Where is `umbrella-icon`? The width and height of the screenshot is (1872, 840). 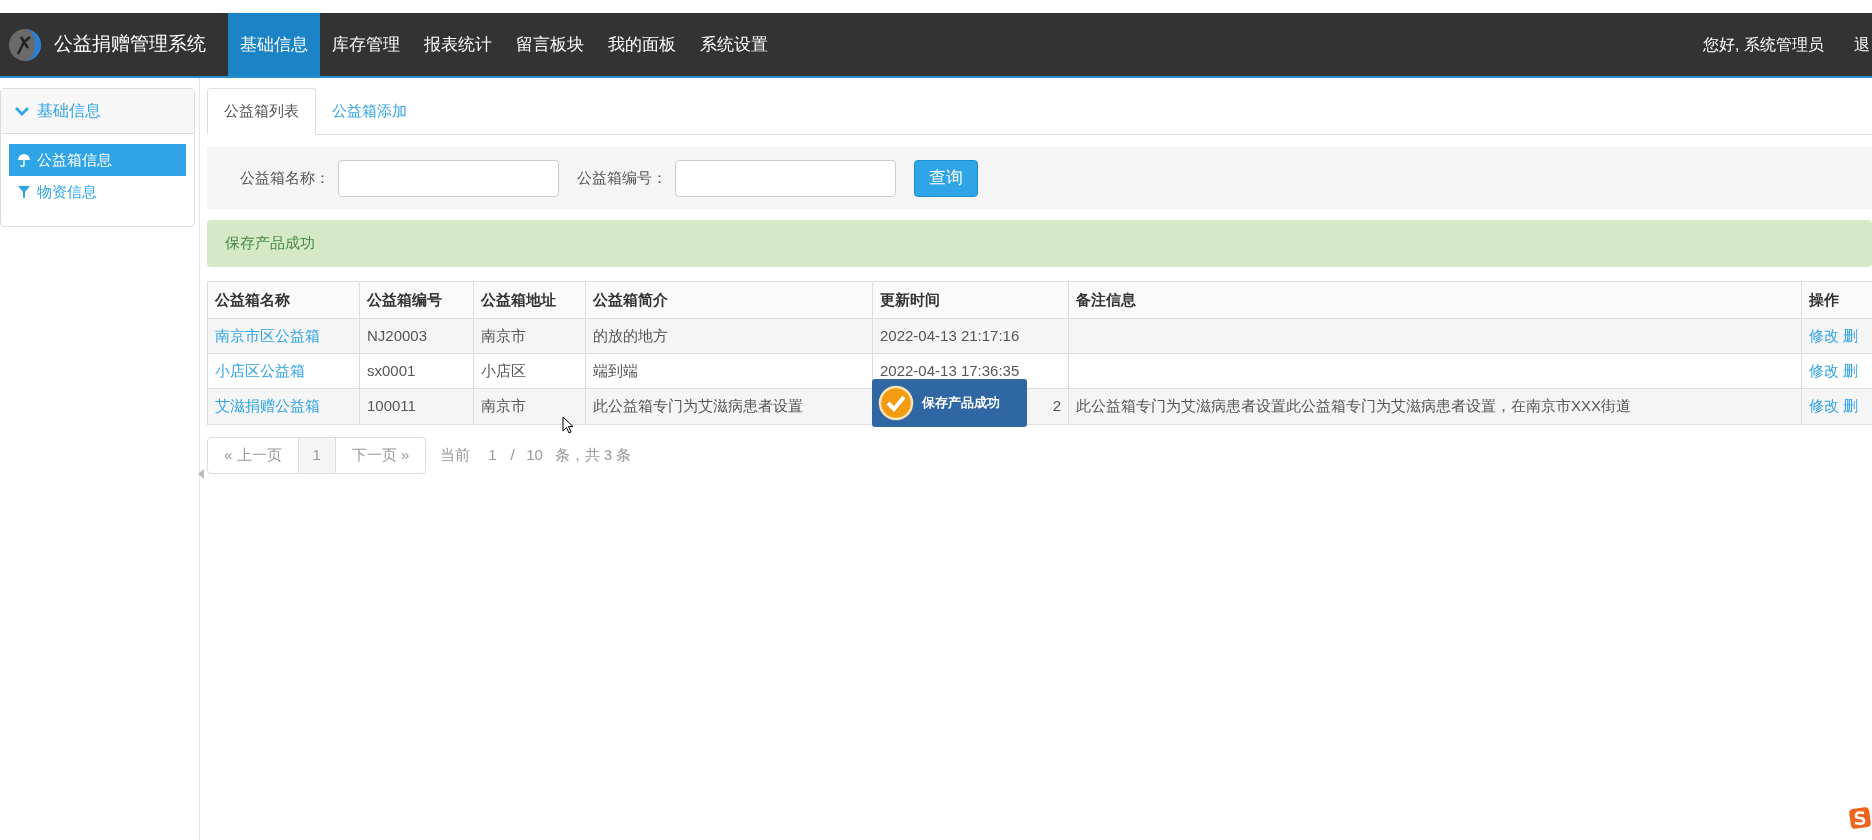 umbrella-icon is located at coordinates (24, 160).